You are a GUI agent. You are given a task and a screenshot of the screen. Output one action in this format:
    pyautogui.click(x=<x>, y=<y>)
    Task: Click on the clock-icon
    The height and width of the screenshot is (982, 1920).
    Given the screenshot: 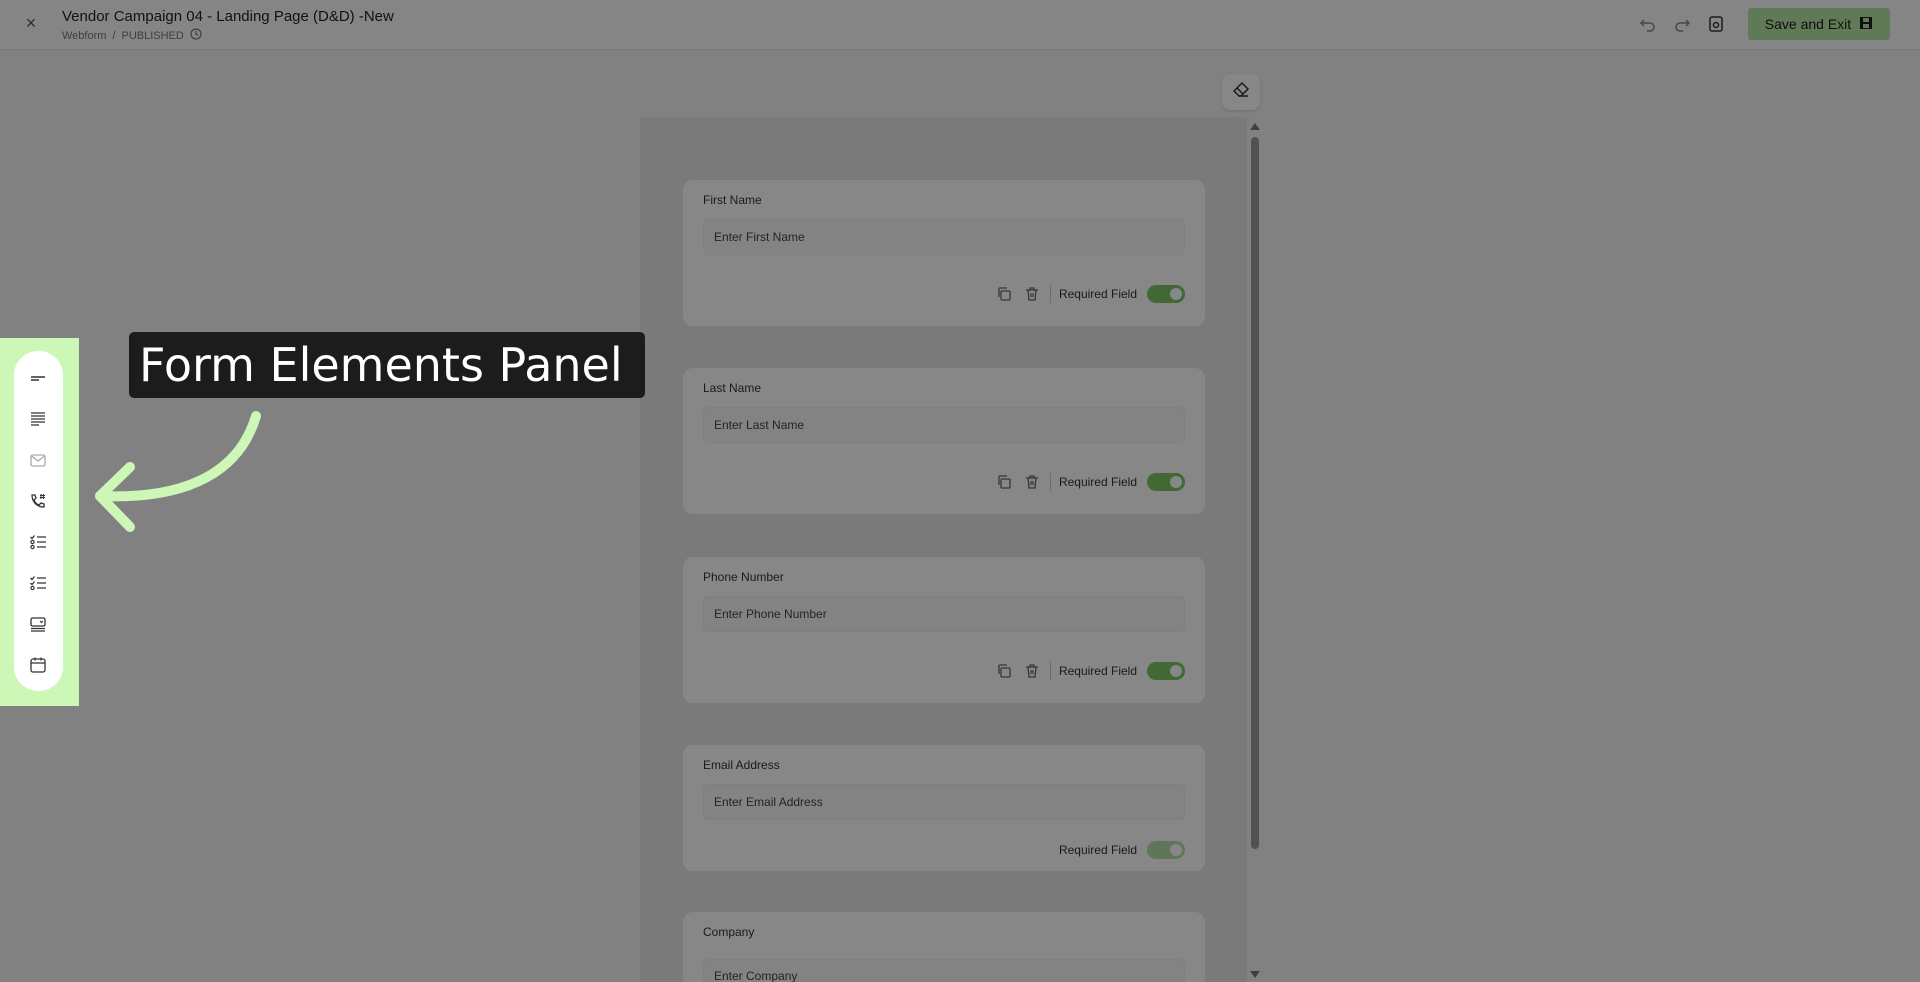 What is the action you would take?
    pyautogui.click(x=196, y=35)
    